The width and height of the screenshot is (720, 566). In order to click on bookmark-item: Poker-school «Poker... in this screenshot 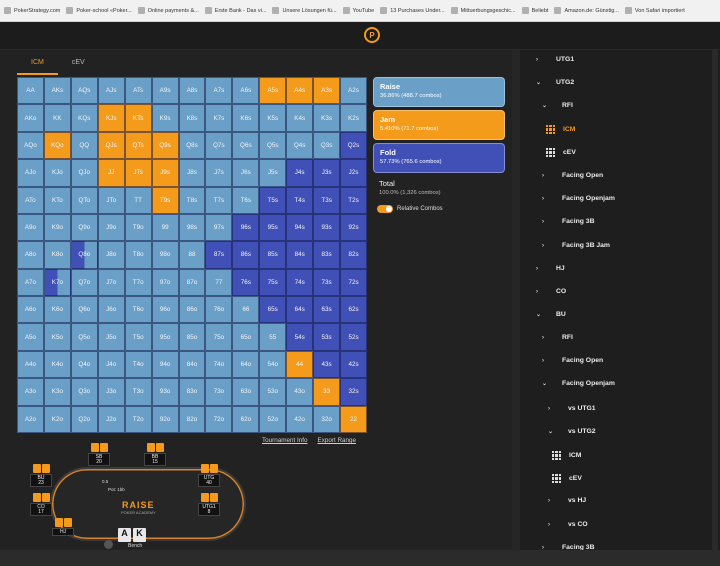, I will do `click(99, 10)`.